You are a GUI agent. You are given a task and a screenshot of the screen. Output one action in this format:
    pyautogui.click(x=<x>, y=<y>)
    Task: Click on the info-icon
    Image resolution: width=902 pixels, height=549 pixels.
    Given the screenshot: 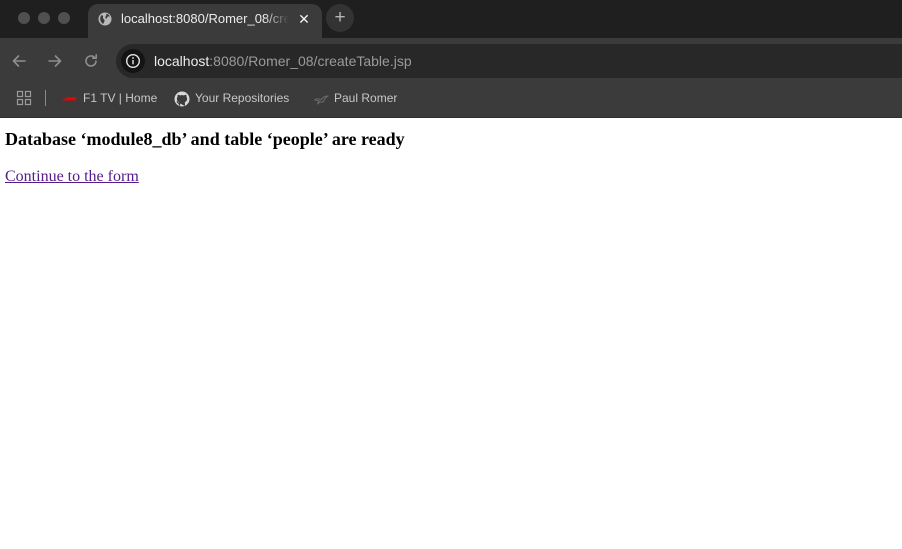 What is the action you would take?
    pyautogui.click(x=133, y=61)
    